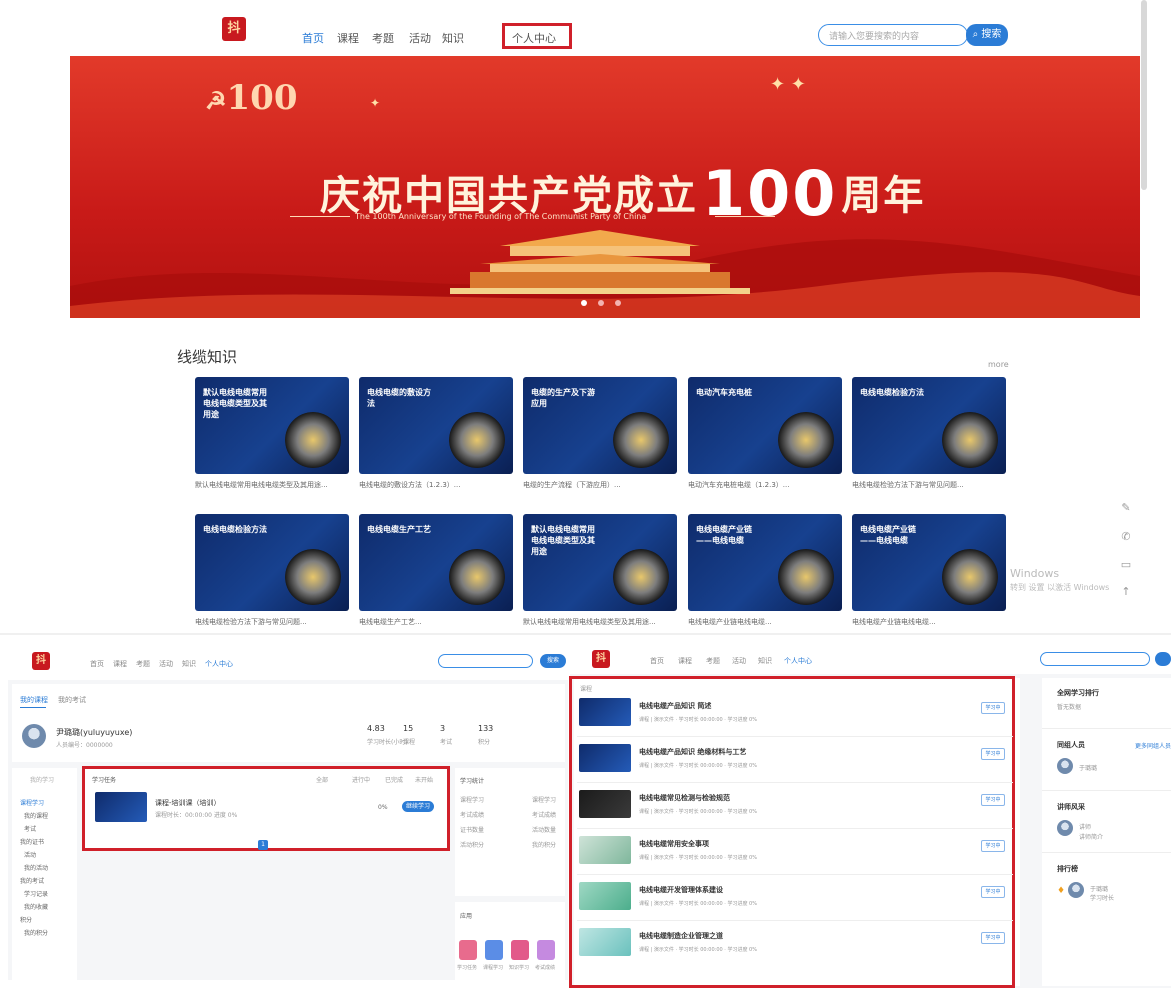 Image resolution: width=1171 pixels, height=988 pixels. What do you see at coordinates (36, 932) in the screenshot?
I see `sidebar-item: 我的积分` at bounding box center [36, 932].